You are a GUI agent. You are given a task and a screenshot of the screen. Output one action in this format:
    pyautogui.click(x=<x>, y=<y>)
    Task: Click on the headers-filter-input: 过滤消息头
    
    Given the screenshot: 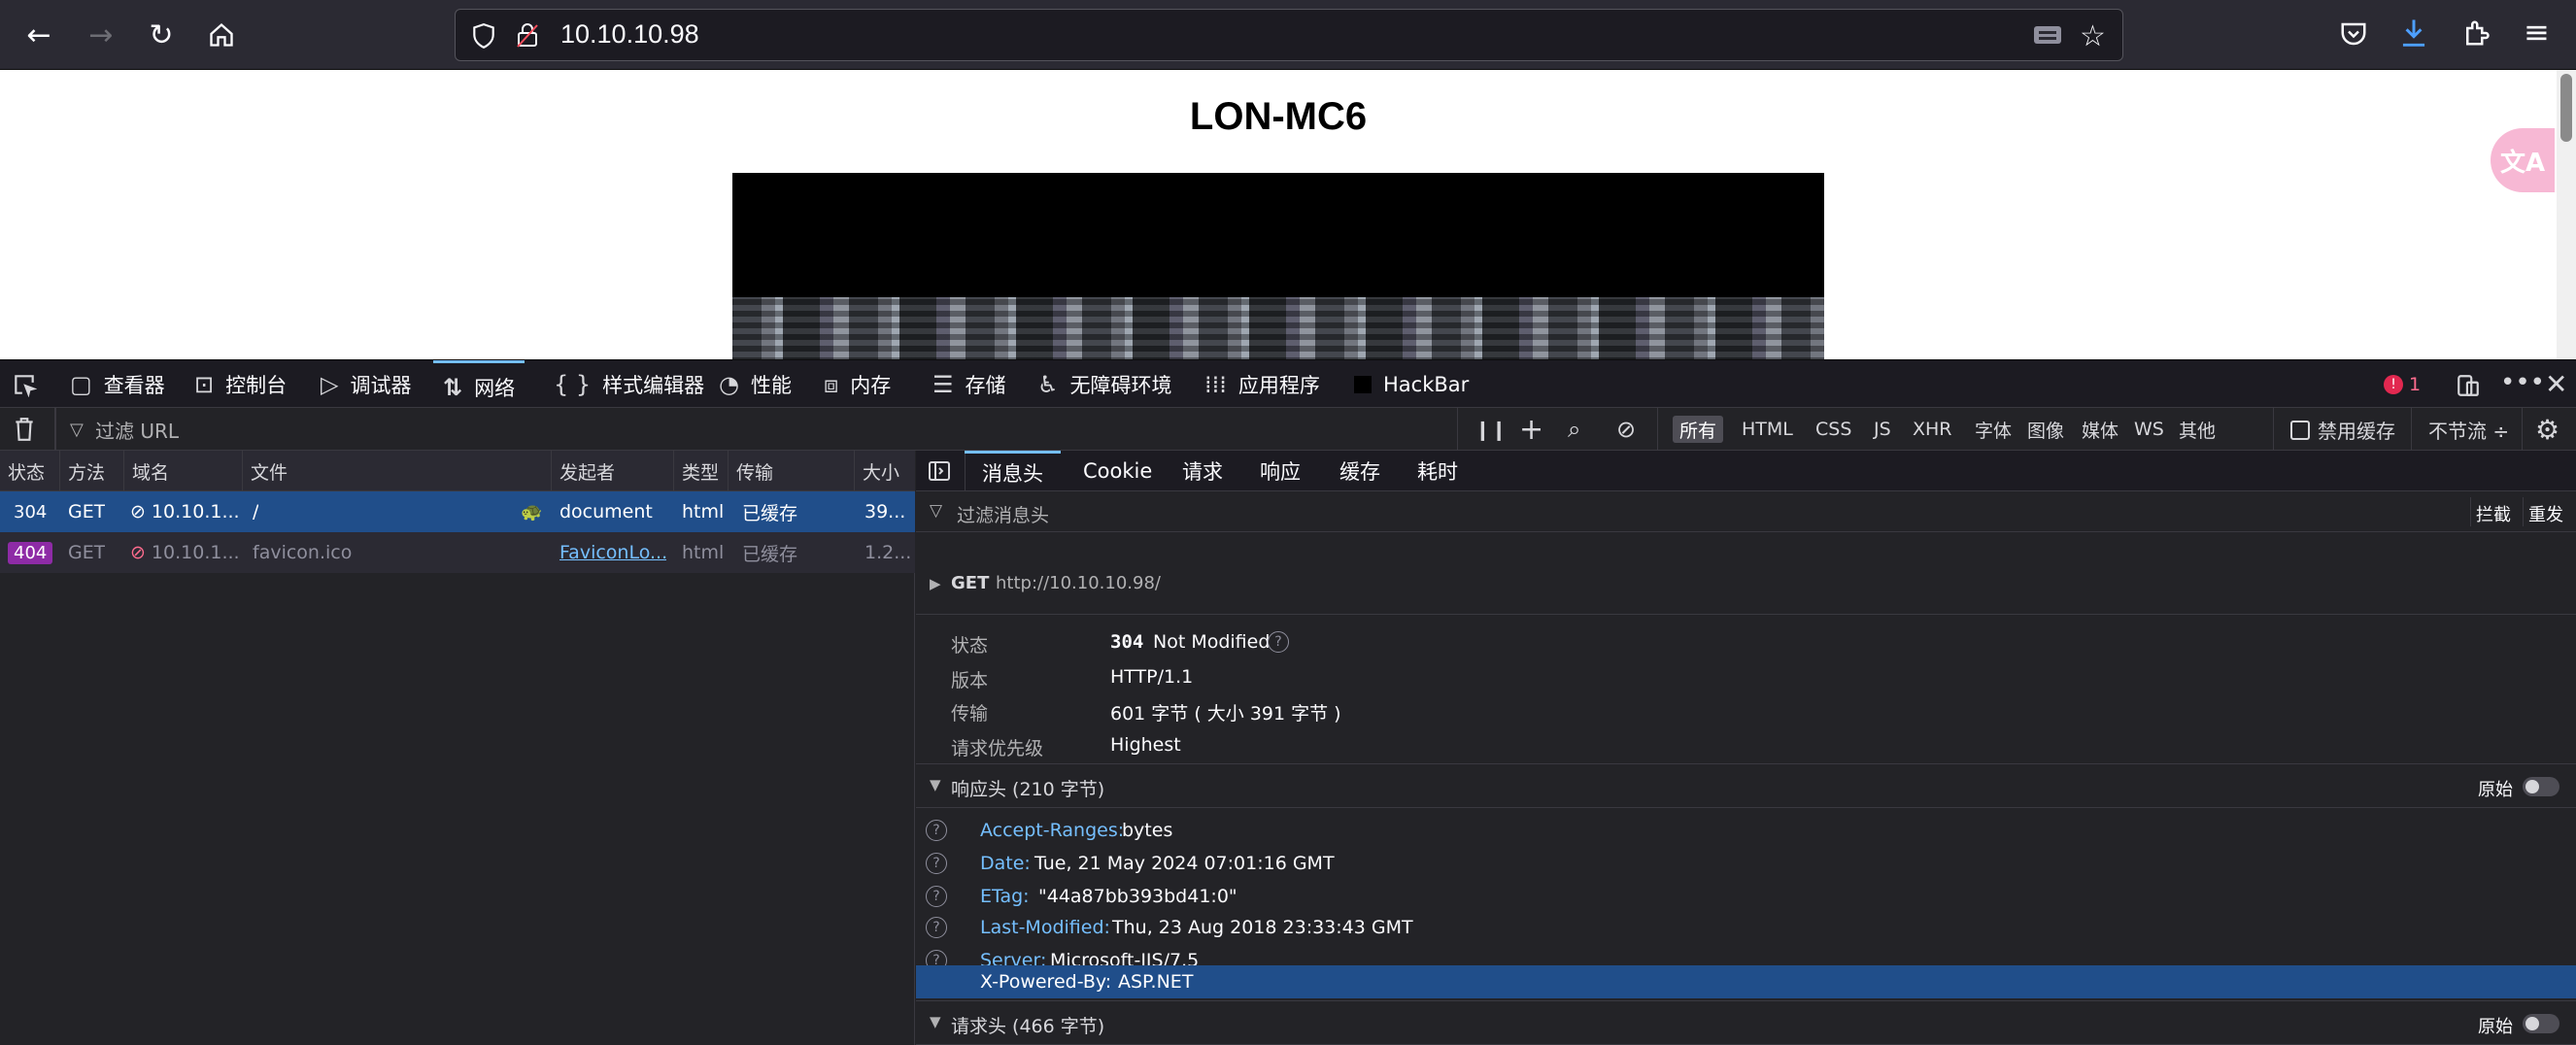 What is the action you would take?
    pyautogui.click(x=1003, y=514)
    